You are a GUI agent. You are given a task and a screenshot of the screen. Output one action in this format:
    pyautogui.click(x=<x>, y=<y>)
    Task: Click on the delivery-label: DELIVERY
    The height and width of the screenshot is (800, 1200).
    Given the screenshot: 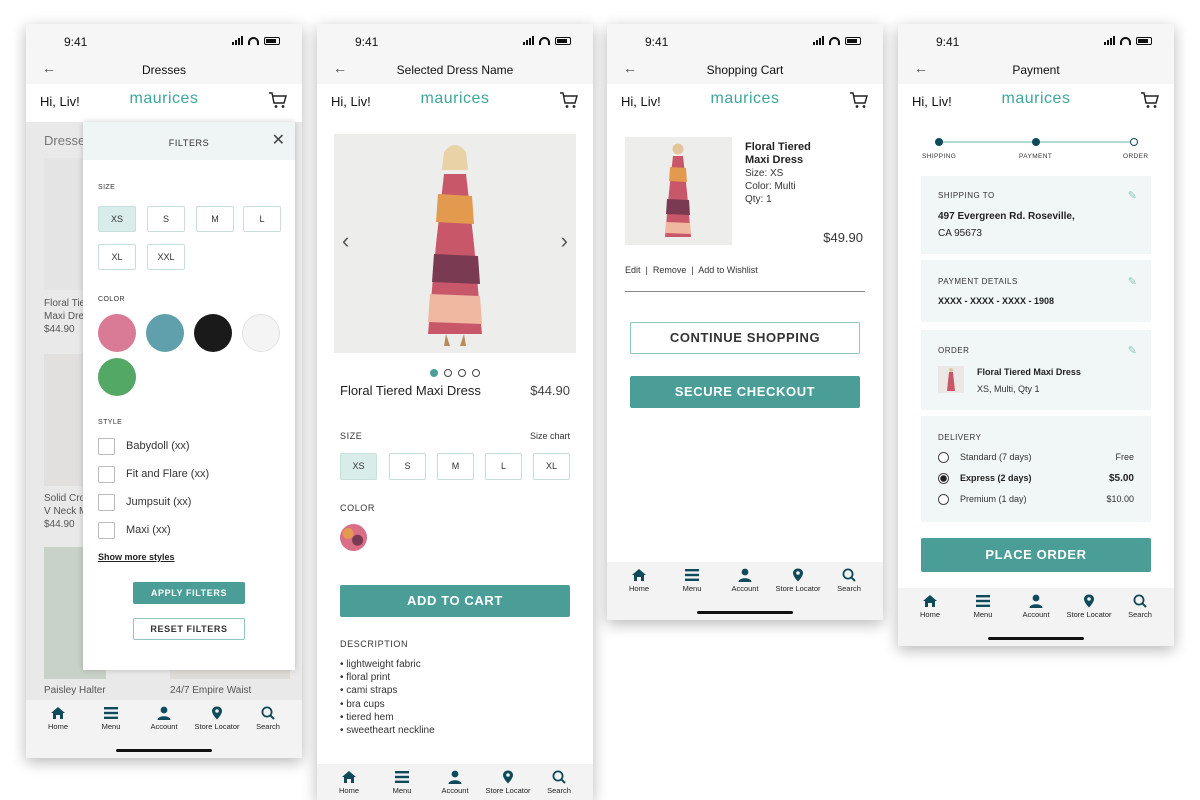 What is the action you would take?
    pyautogui.click(x=960, y=437)
    